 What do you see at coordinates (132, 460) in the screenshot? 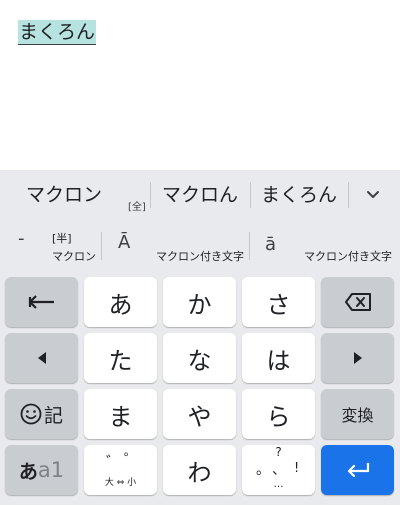
I see `handakuten-mark: ゜` at bounding box center [132, 460].